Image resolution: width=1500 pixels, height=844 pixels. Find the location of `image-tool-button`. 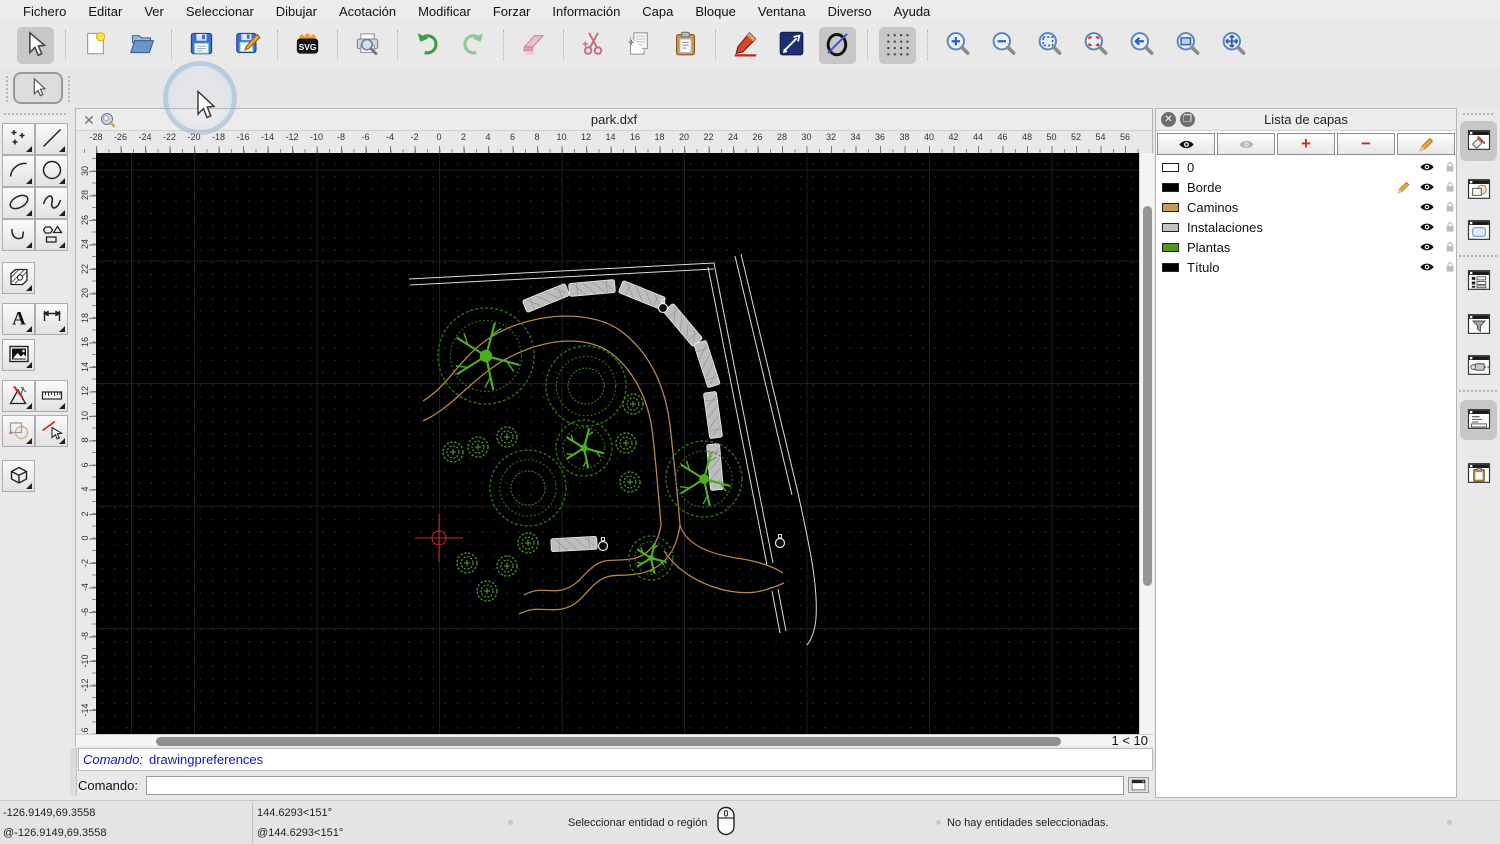

image-tool-button is located at coordinates (18, 355).